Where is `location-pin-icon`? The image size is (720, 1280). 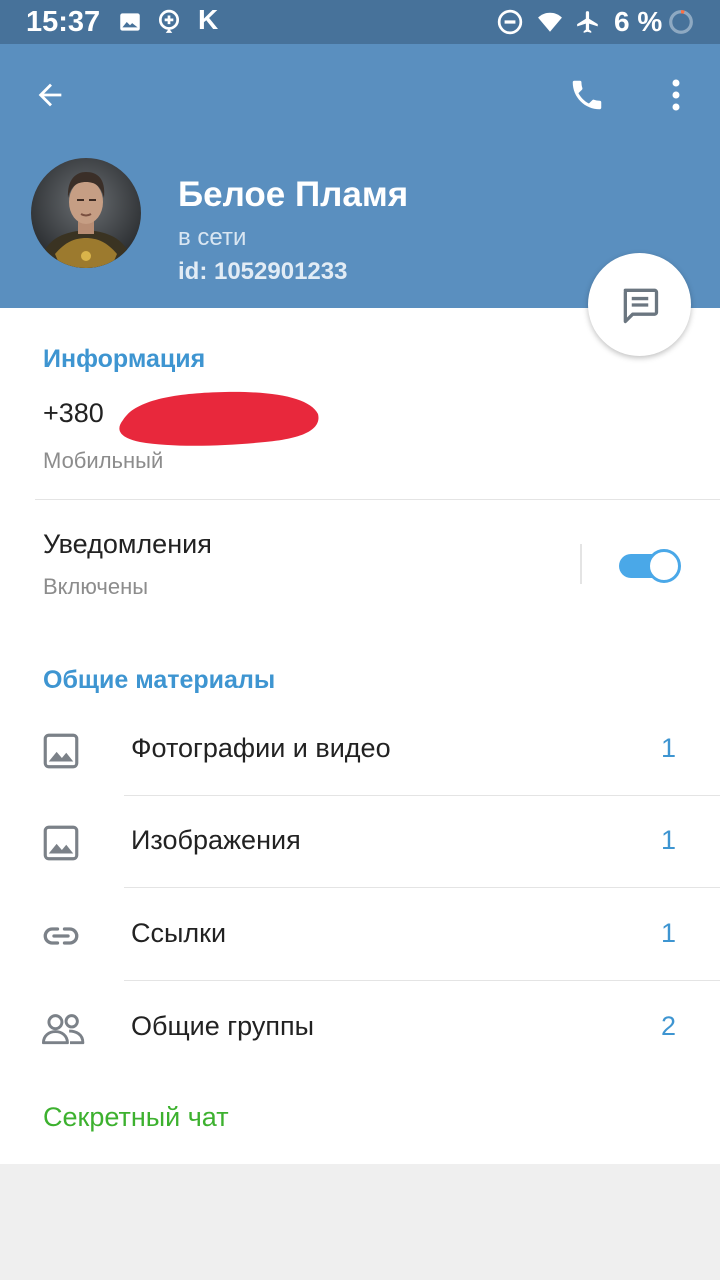
location-pin-icon is located at coordinates (169, 21).